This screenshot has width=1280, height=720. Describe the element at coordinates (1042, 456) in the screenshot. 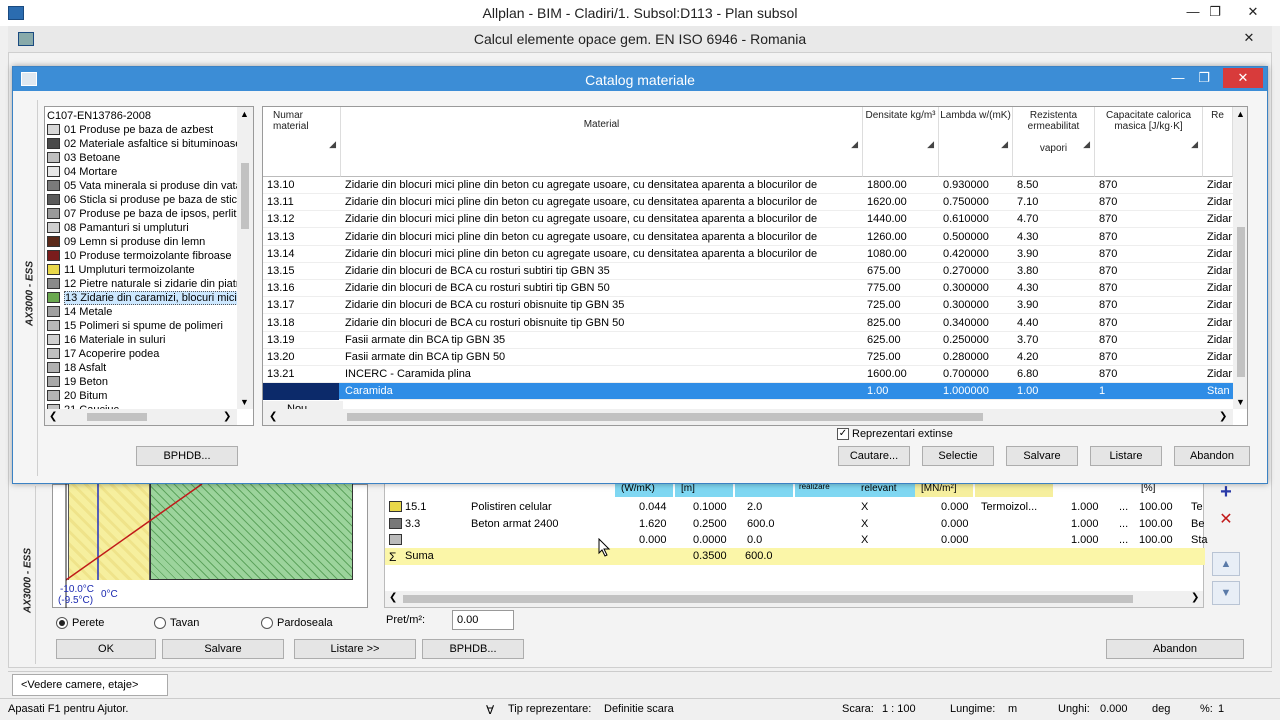

I see `catalog-save-button: Salvare` at that location.